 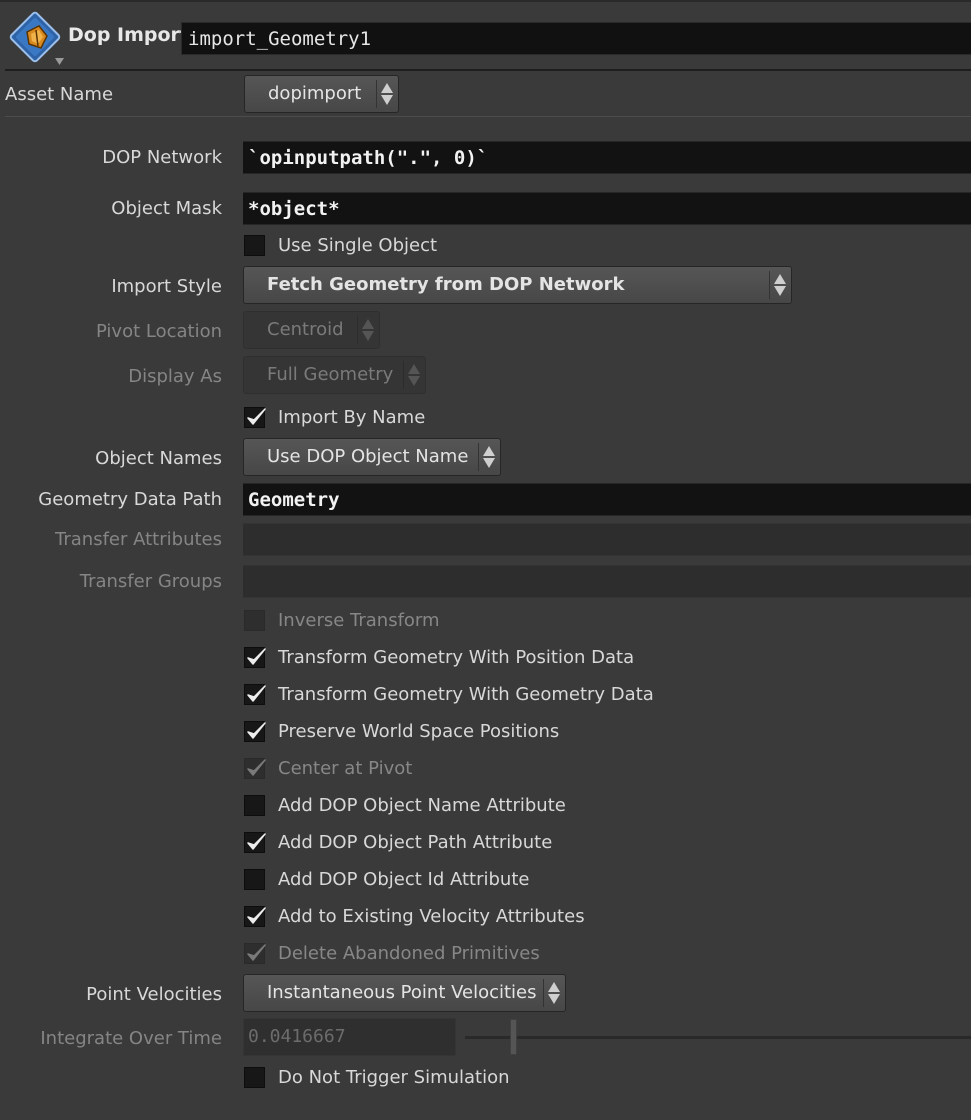 I want to click on pivot-location-menu: Centroid, so click(x=311, y=330).